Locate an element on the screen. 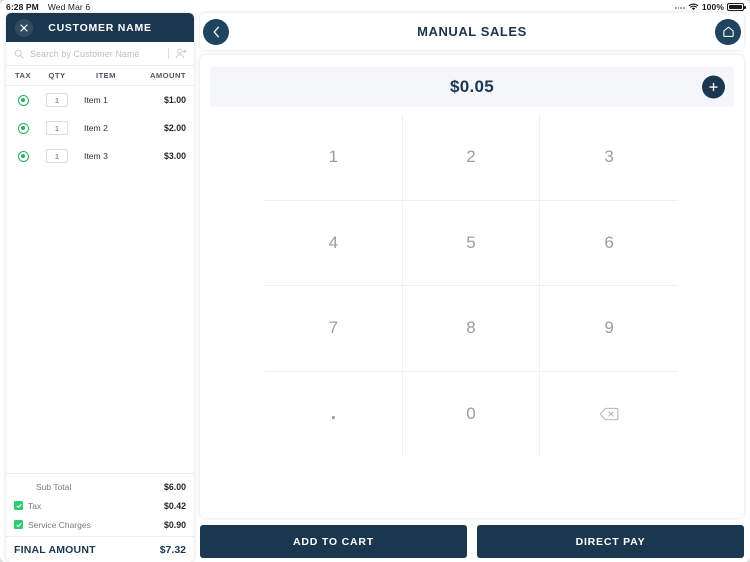 This screenshot has height=562, width=750. wifi-icon is located at coordinates (693, 6).